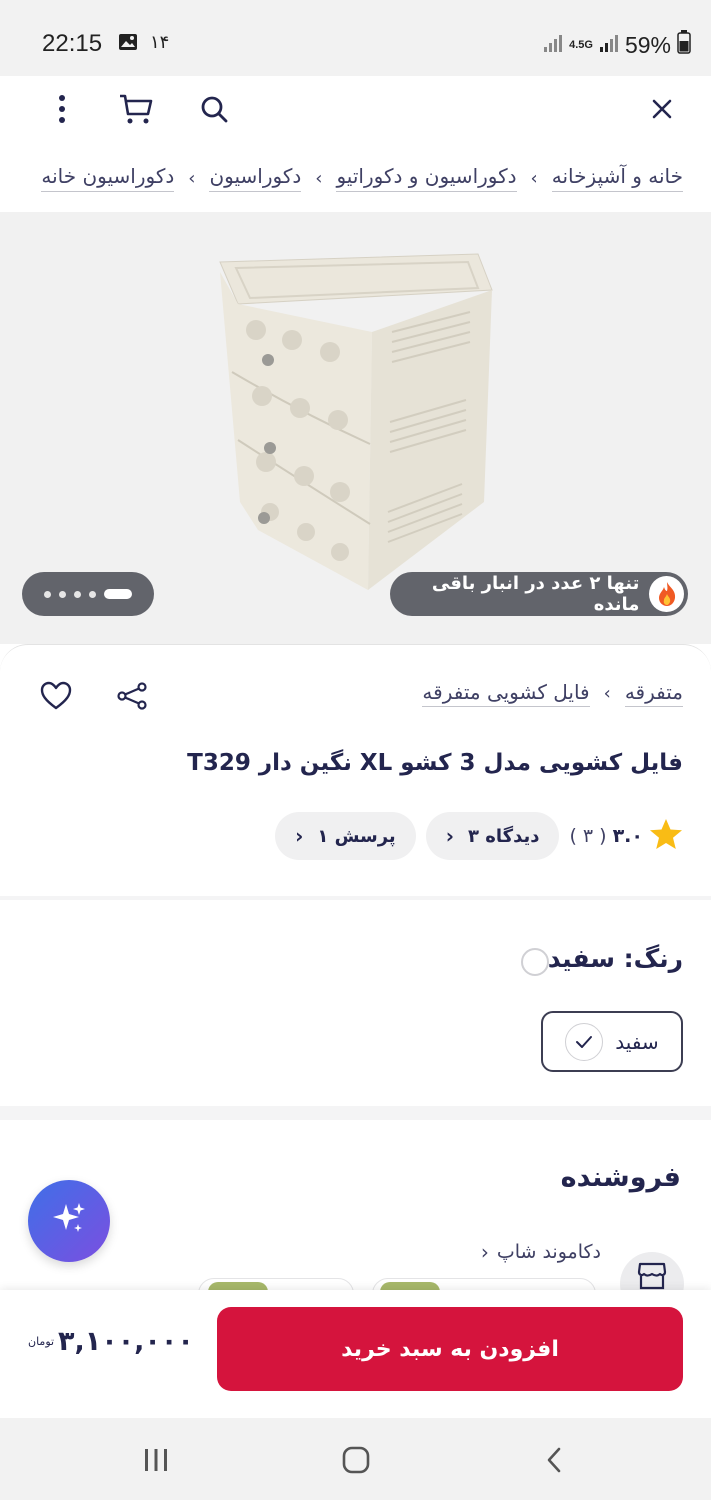 Image resolution: width=711 pixels, height=1500 pixels. I want to click on section-divider, so click(355, 1113).